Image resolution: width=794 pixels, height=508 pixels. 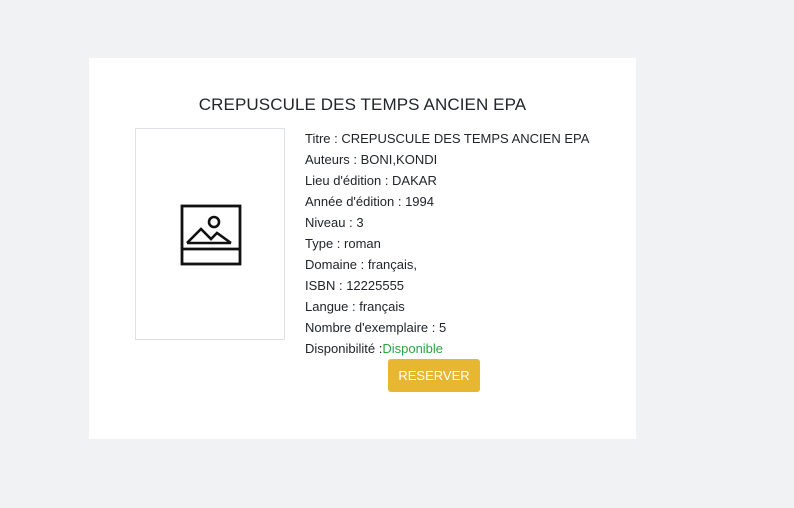 What do you see at coordinates (465, 201) in the screenshot?
I see `detail-publication-year: Année d'édition : 1994` at bounding box center [465, 201].